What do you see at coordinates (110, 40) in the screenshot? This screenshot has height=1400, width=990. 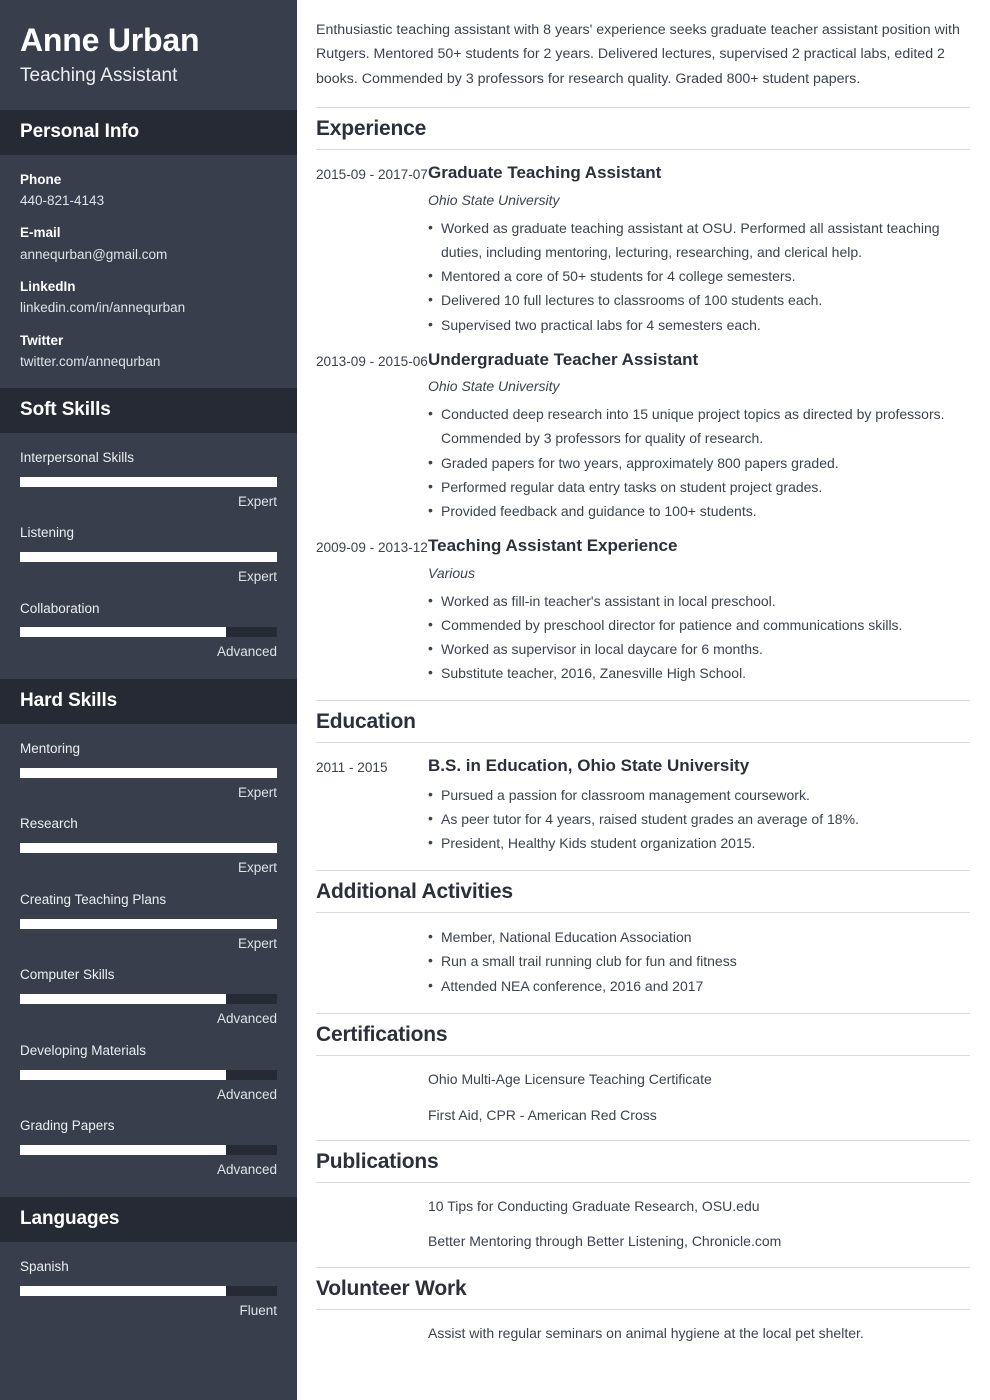 I see `candidate-name: Anne Urban` at bounding box center [110, 40].